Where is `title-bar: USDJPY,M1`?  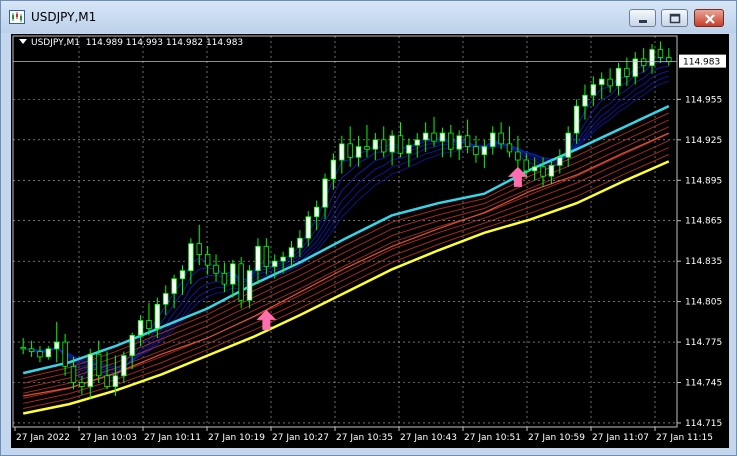 title-bar: USDJPY,M1 is located at coordinates (368, 17).